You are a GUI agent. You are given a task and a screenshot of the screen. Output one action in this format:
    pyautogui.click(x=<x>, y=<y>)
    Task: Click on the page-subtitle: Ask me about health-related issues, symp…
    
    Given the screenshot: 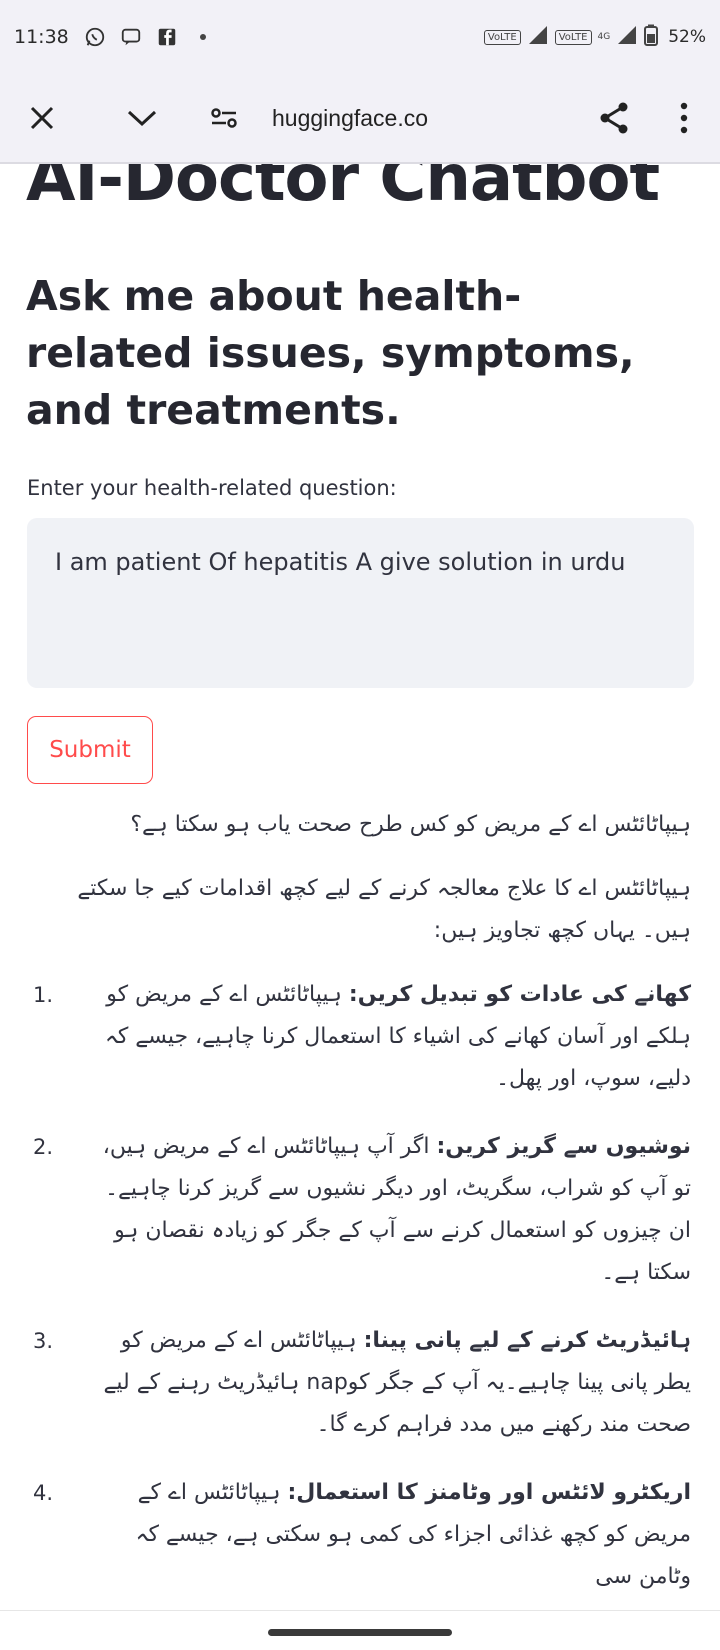 What is the action you would take?
    pyautogui.click(x=330, y=353)
    